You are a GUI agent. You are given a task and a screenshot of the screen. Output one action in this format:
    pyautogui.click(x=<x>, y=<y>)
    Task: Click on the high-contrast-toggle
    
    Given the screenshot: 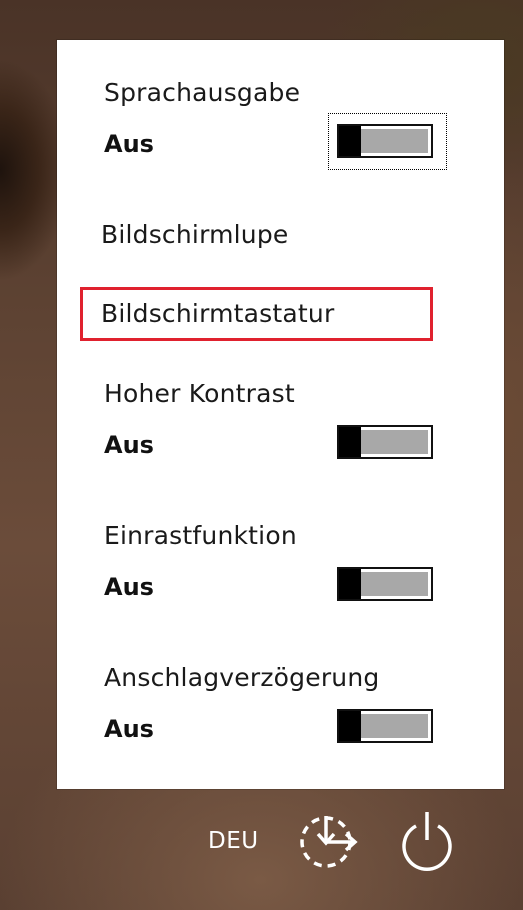 What is the action you would take?
    pyautogui.click(x=385, y=442)
    